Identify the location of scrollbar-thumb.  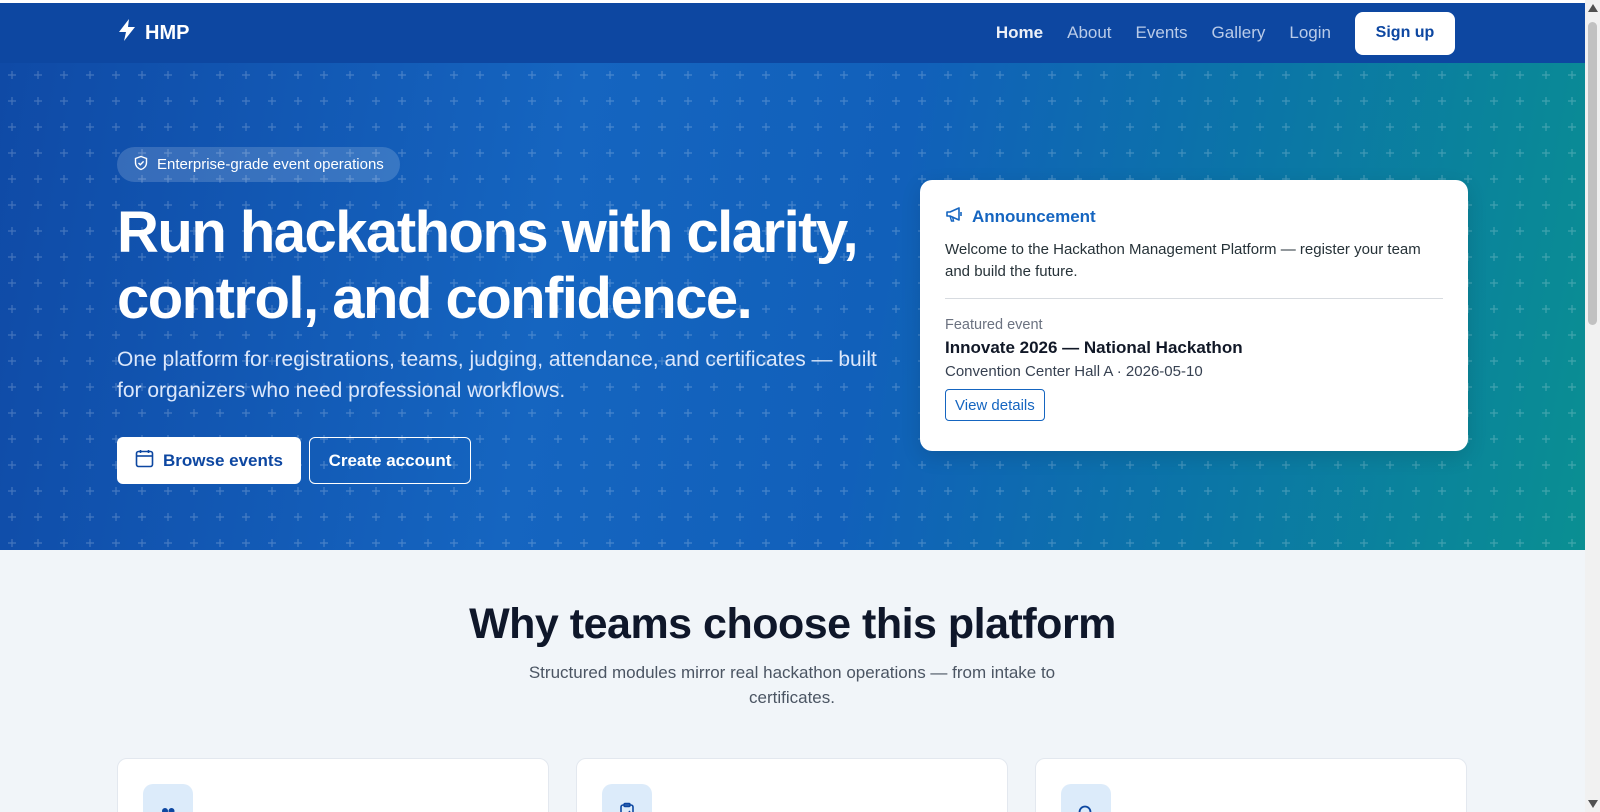
(1592, 173).